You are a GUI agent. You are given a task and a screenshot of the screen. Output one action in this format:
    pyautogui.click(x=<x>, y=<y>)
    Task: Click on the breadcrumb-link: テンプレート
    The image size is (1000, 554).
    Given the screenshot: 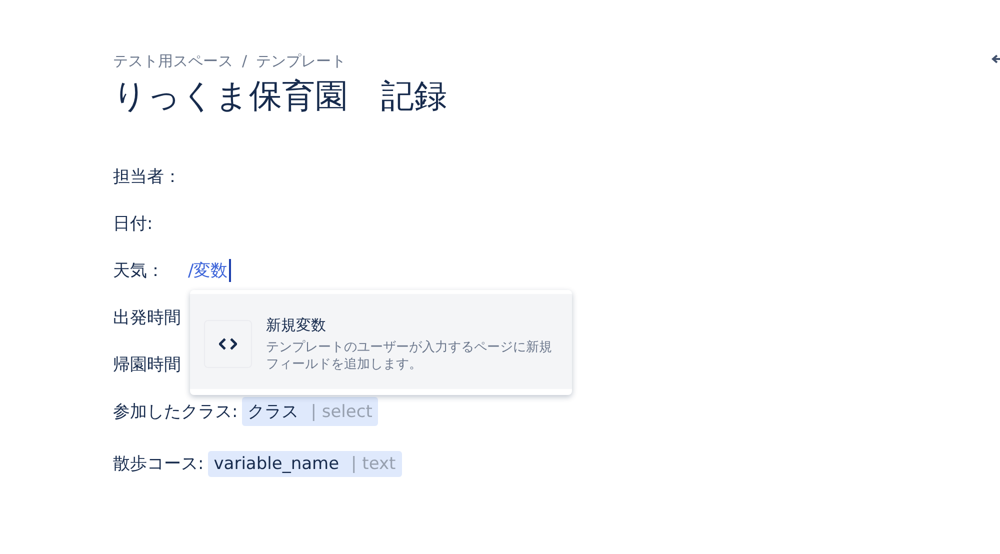 What is the action you would take?
    pyautogui.click(x=301, y=61)
    